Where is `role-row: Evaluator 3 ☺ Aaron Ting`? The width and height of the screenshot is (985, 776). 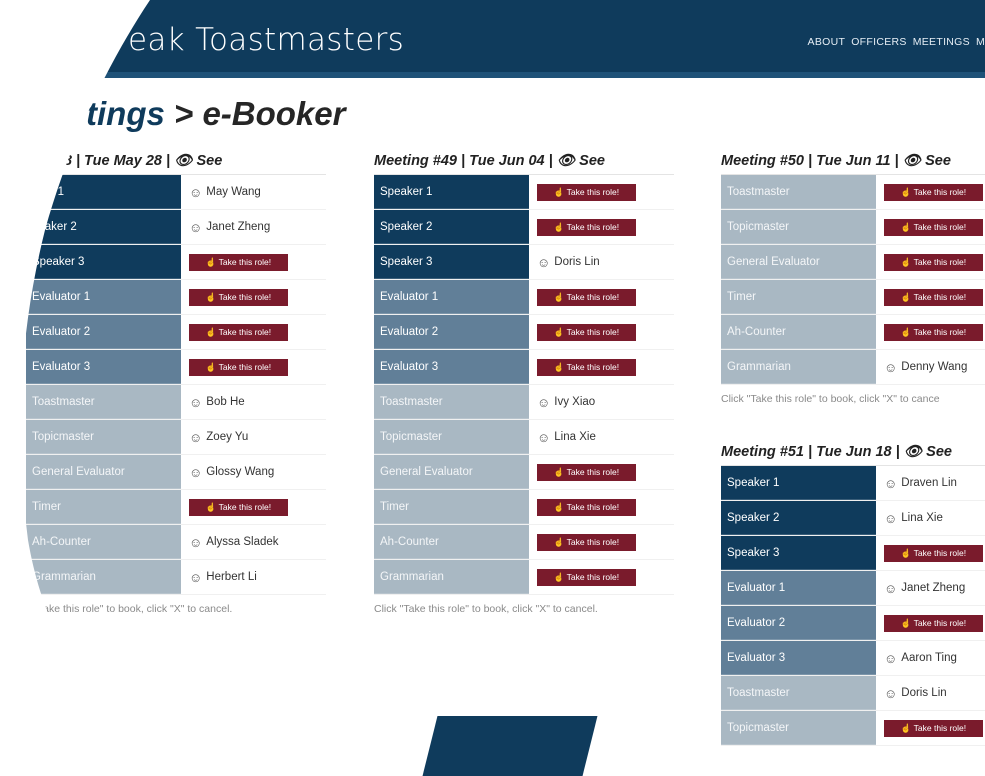
role-row: Evaluator 3 ☺ Aaron Ting is located at coordinates (853, 658).